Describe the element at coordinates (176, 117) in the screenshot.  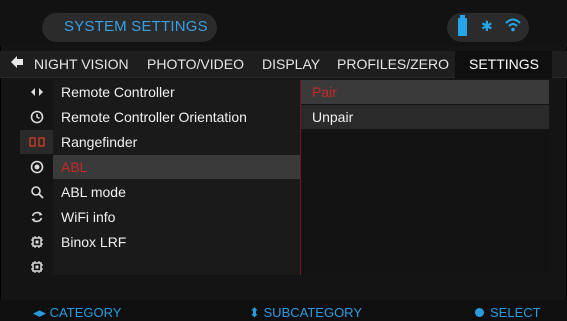
I see `menu-item-remote-controller-orientation: Remote Controller Orientation` at that location.